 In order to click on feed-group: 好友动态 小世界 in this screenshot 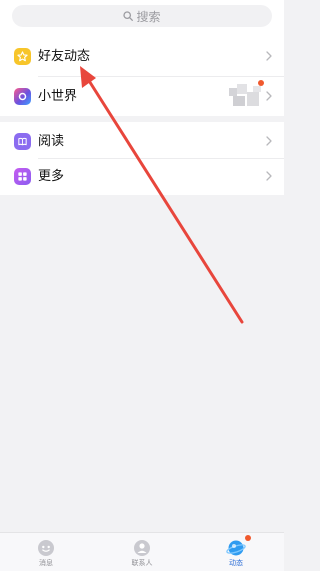, I will do `click(142, 76)`.